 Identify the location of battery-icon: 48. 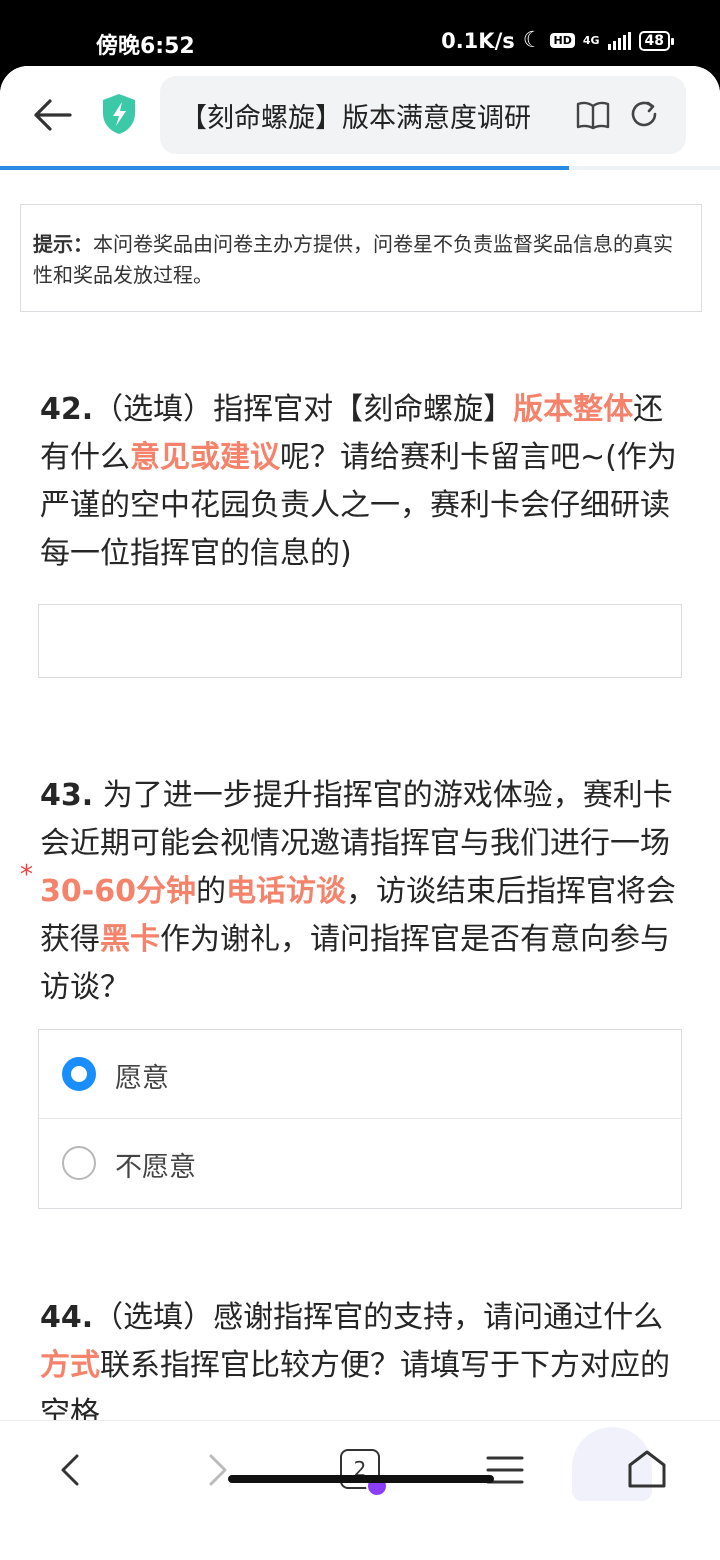
(656, 40).